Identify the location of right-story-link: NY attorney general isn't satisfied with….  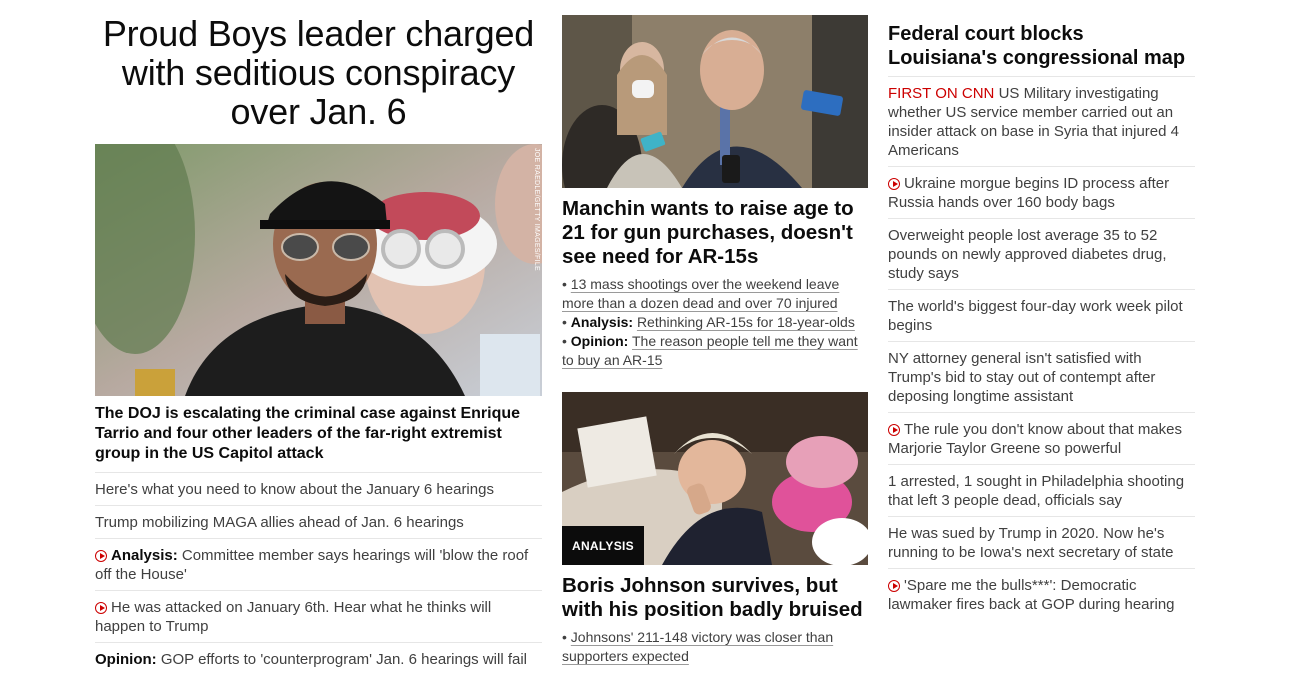
(1041, 377).